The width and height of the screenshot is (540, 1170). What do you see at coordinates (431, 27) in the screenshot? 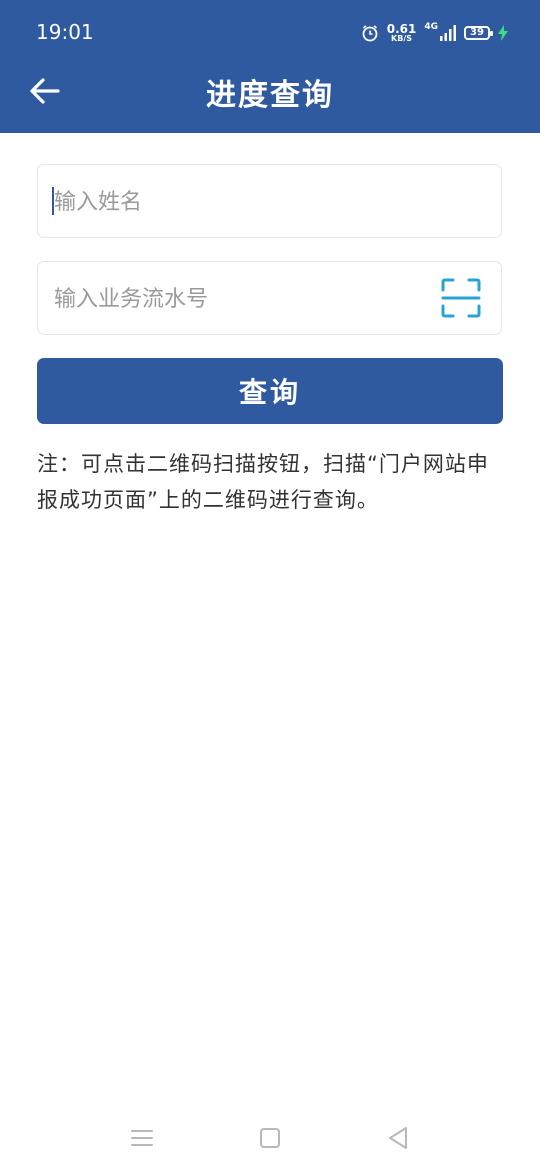
I see `network-type-label: 4G` at bounding box center [431, 27].